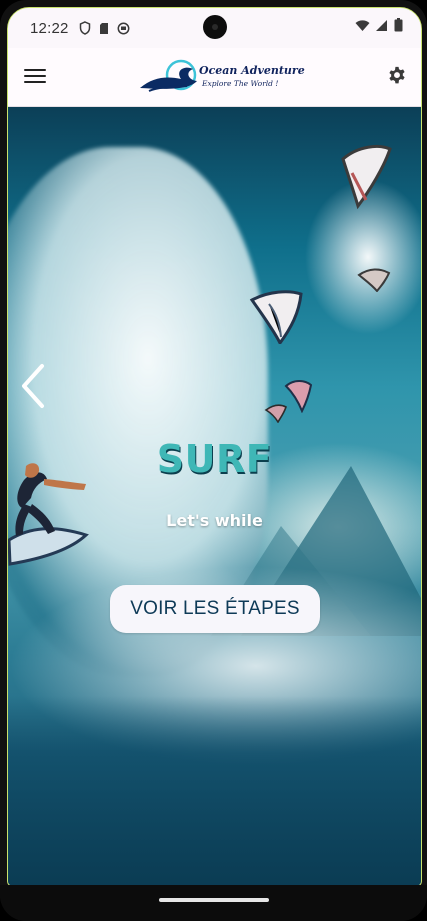  What do you see at coordinates (123, 28) in the screenshot?
I see `app-notification-icon` at bounding box center [123, 28].